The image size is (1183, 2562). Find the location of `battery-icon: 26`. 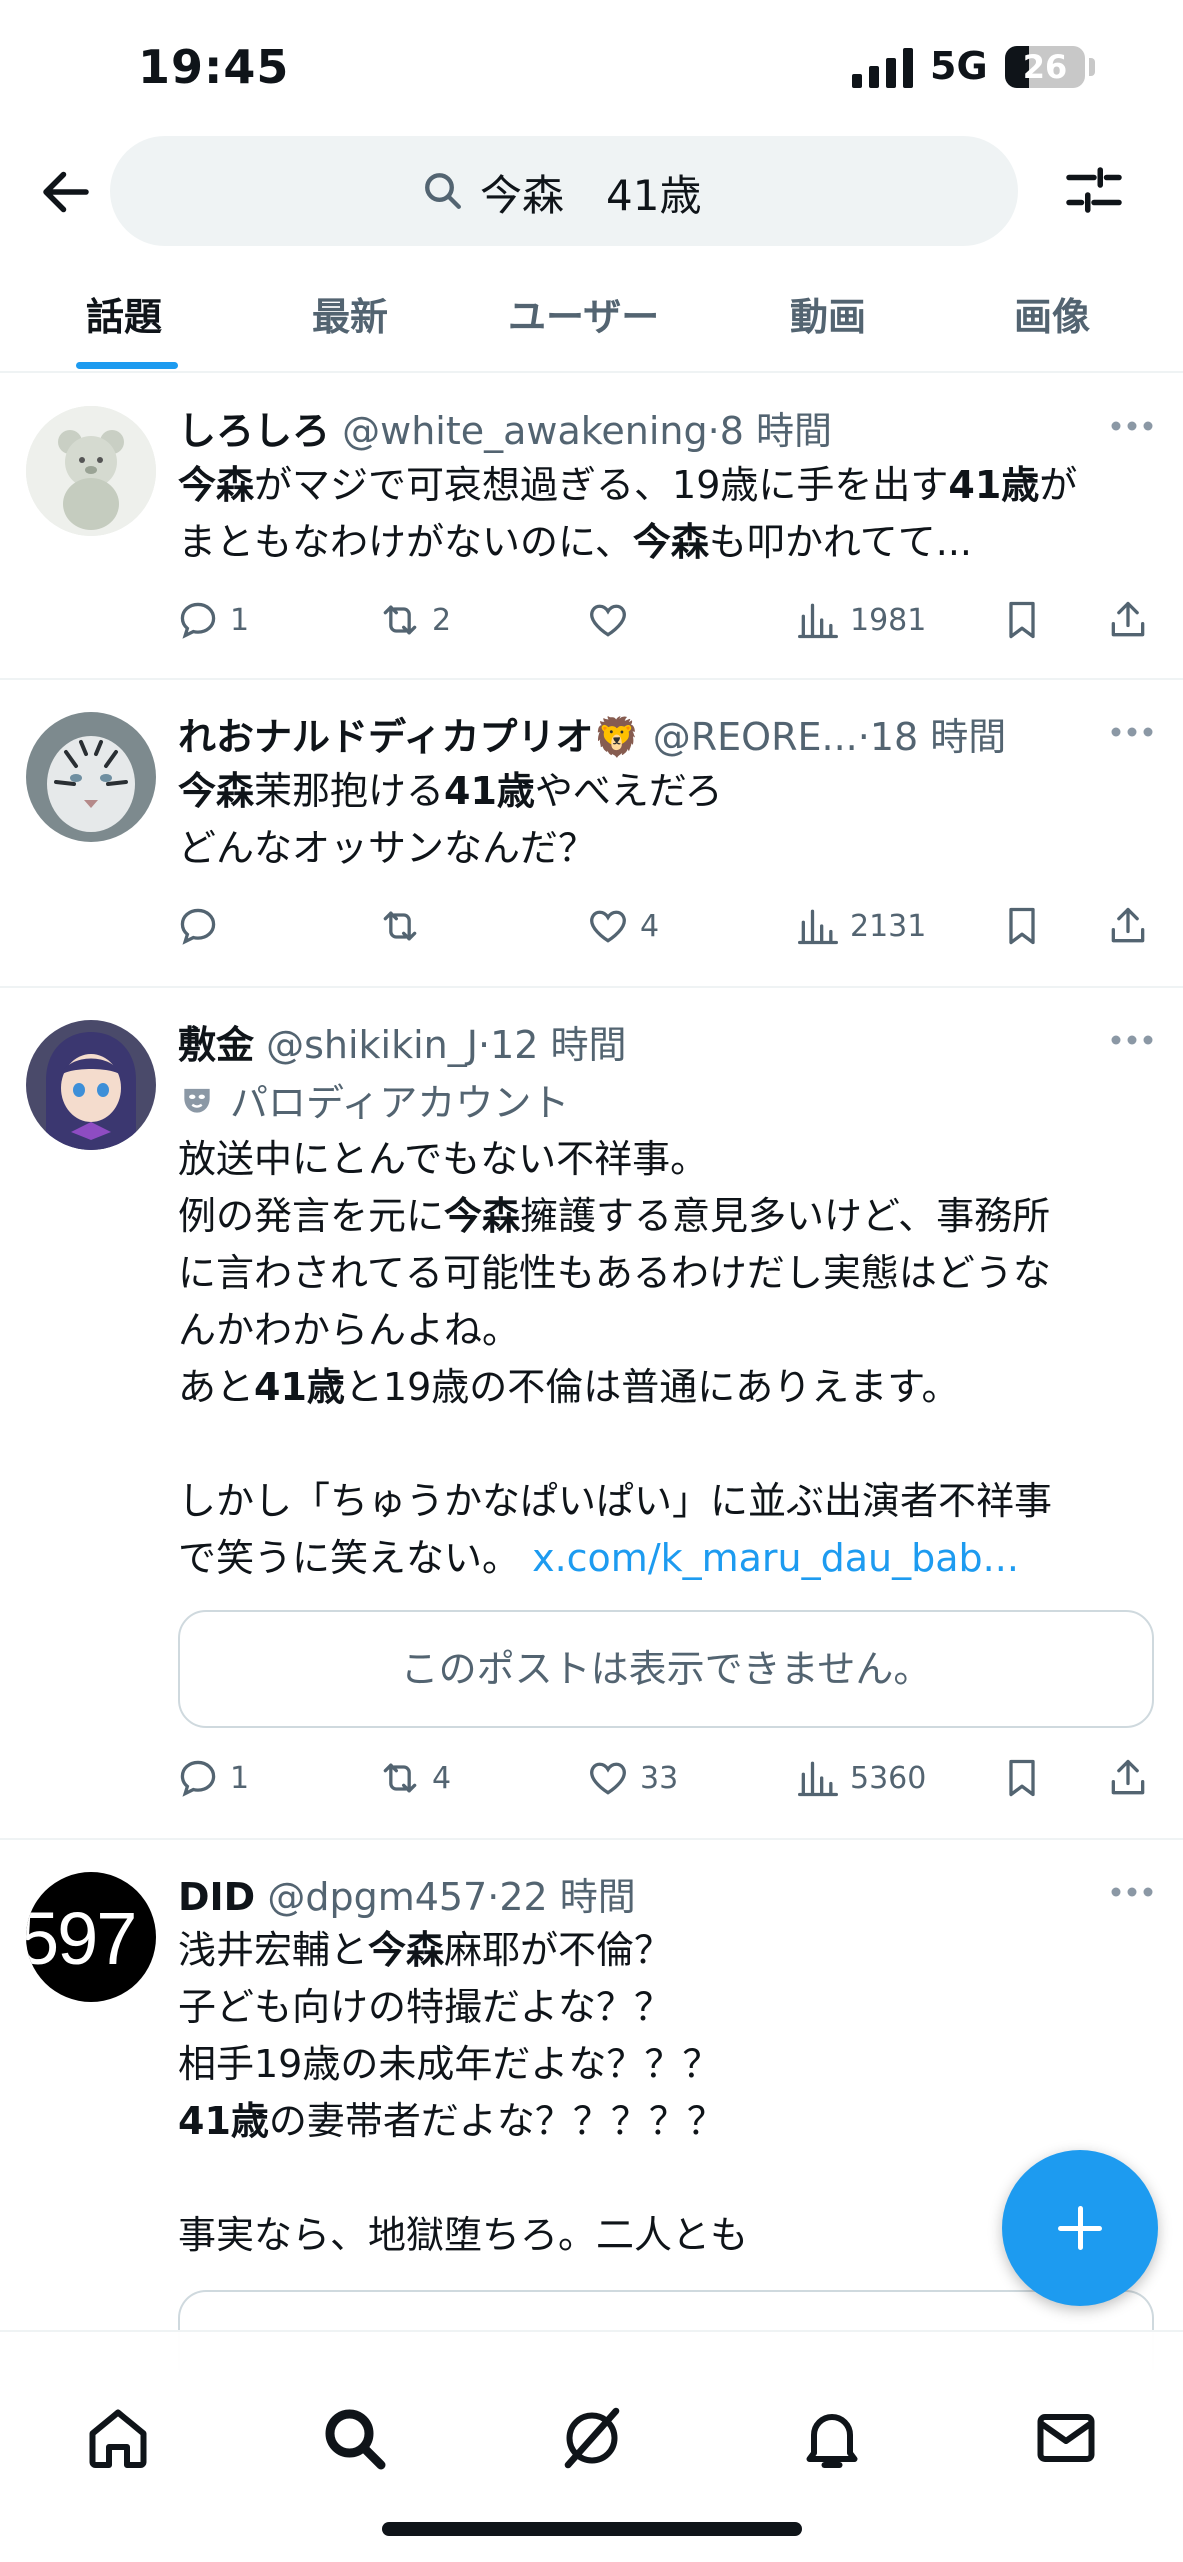

battery-icon: 26 is located at coordinates (1045, 67).